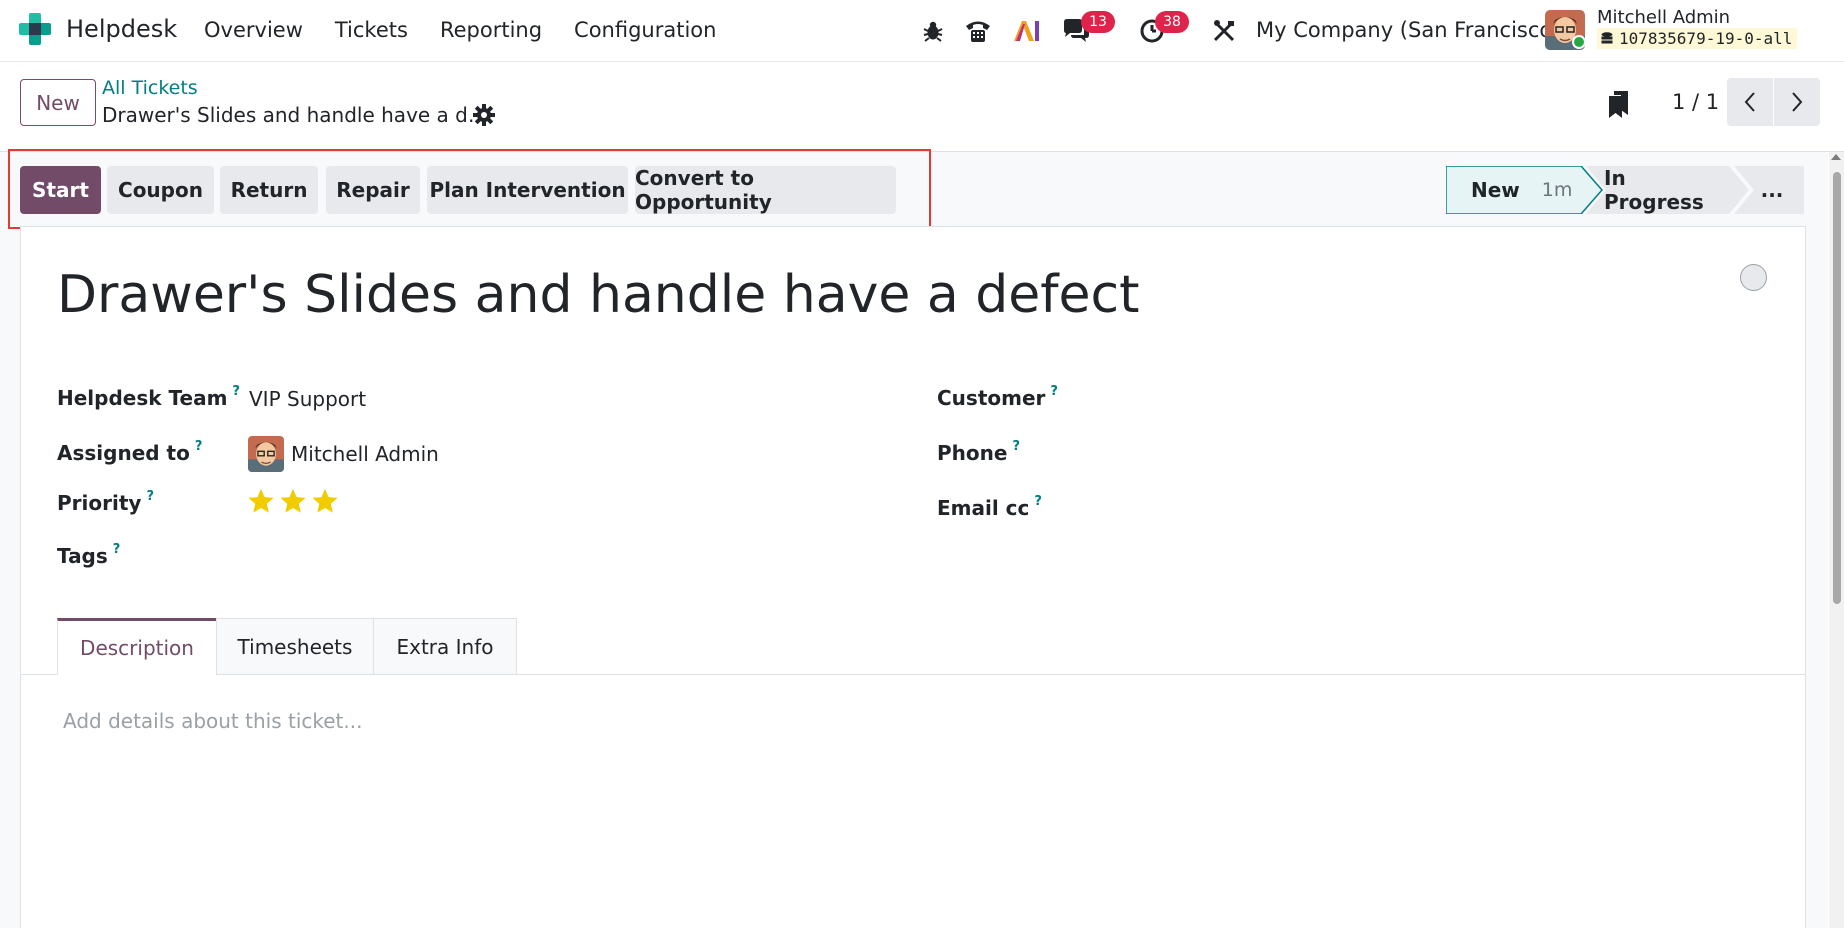 The width and height of the screenshot is (1844, 928). I want to click on phone-icon, so click(978, 31).